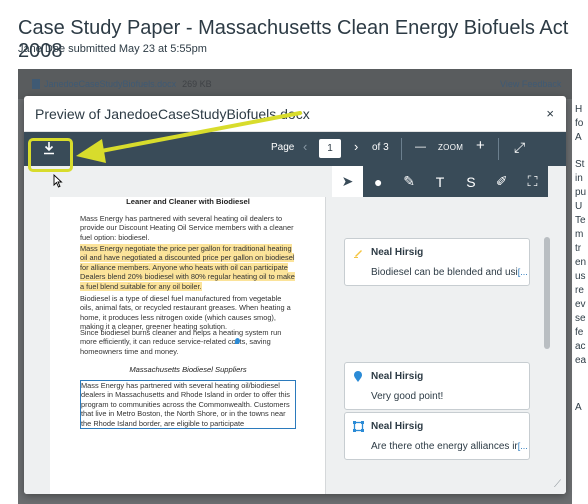  What do you see at coordinates (358, 428) in the screenshot?
I see `area-icon` at bounding box center [358, 428].